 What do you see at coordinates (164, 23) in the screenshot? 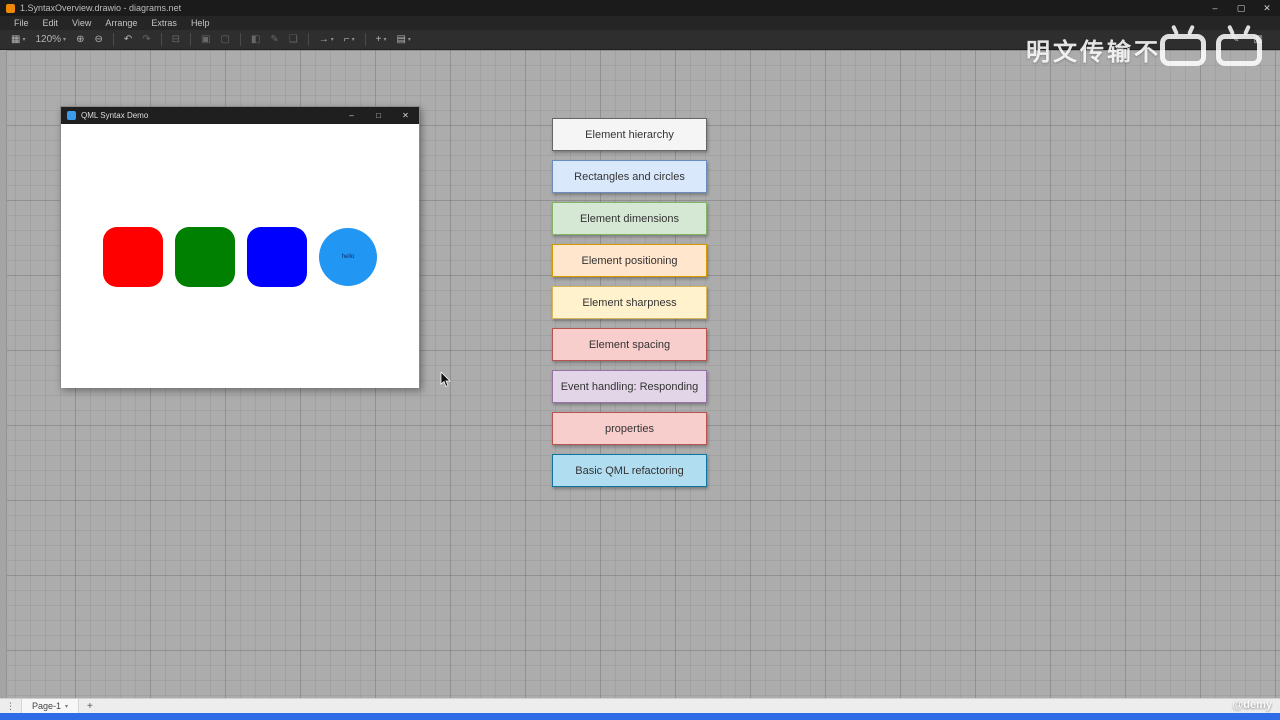
I see `menu-item-extras: Extras` at bounding box center [164, 23].